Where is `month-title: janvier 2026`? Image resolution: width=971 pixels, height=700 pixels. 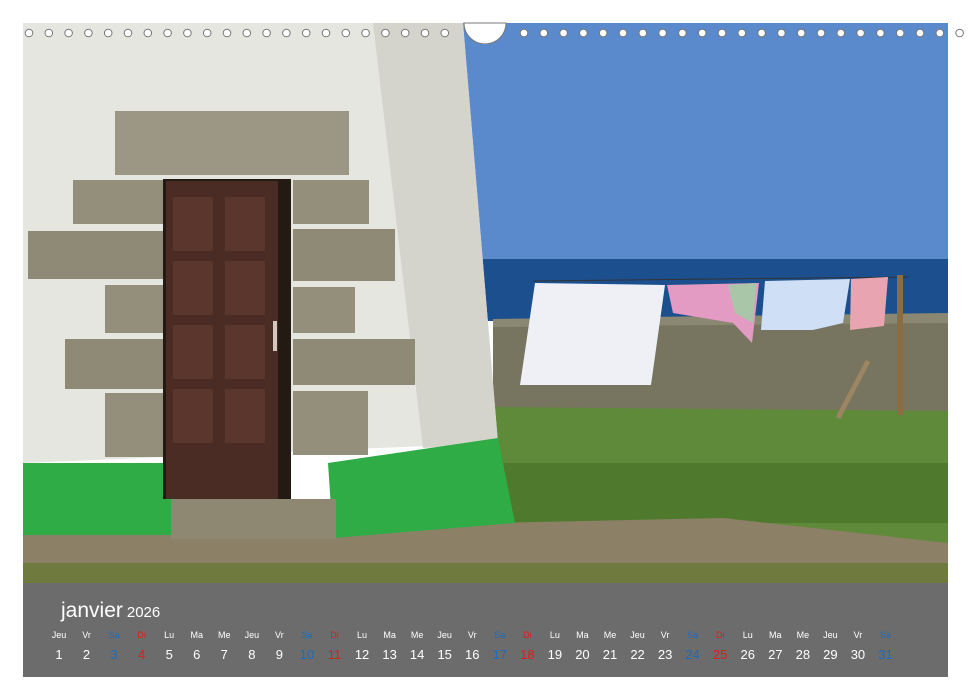 month-title: janvier 2026 is located at coordinates (110, 611).